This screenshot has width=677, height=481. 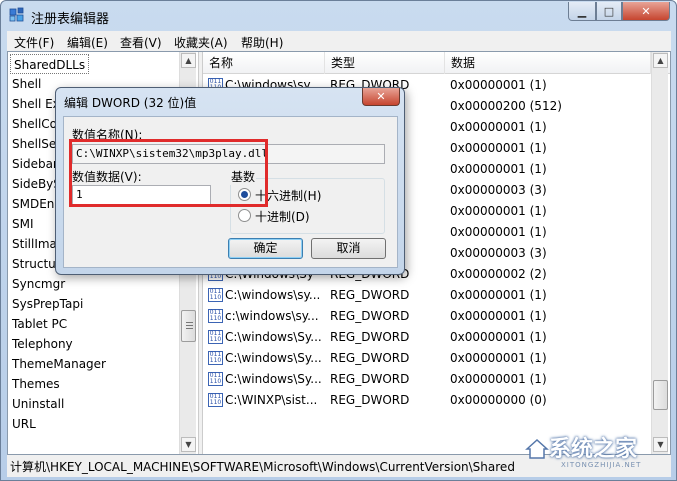 What do you see at coordinates (262, 42) in the screenshot?
I see `menu-help: 帮助(H)` at bounding box center [262, 42].